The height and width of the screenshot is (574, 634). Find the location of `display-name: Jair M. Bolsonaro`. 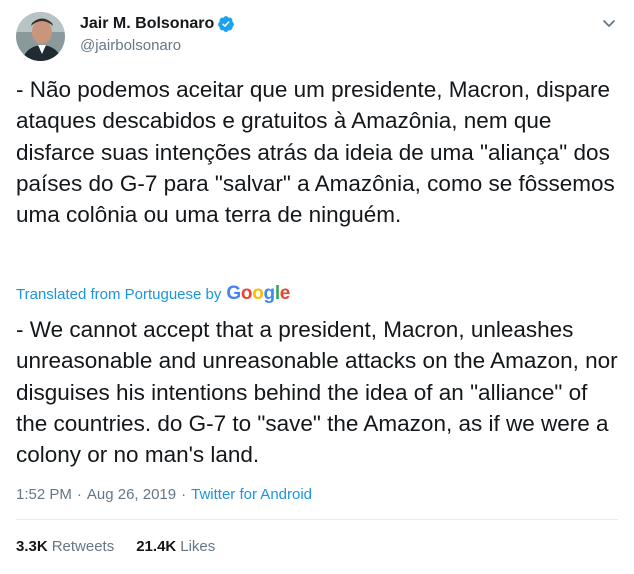

display-name: Jair M. Bolsonaro is located at coordinates (147, 24).